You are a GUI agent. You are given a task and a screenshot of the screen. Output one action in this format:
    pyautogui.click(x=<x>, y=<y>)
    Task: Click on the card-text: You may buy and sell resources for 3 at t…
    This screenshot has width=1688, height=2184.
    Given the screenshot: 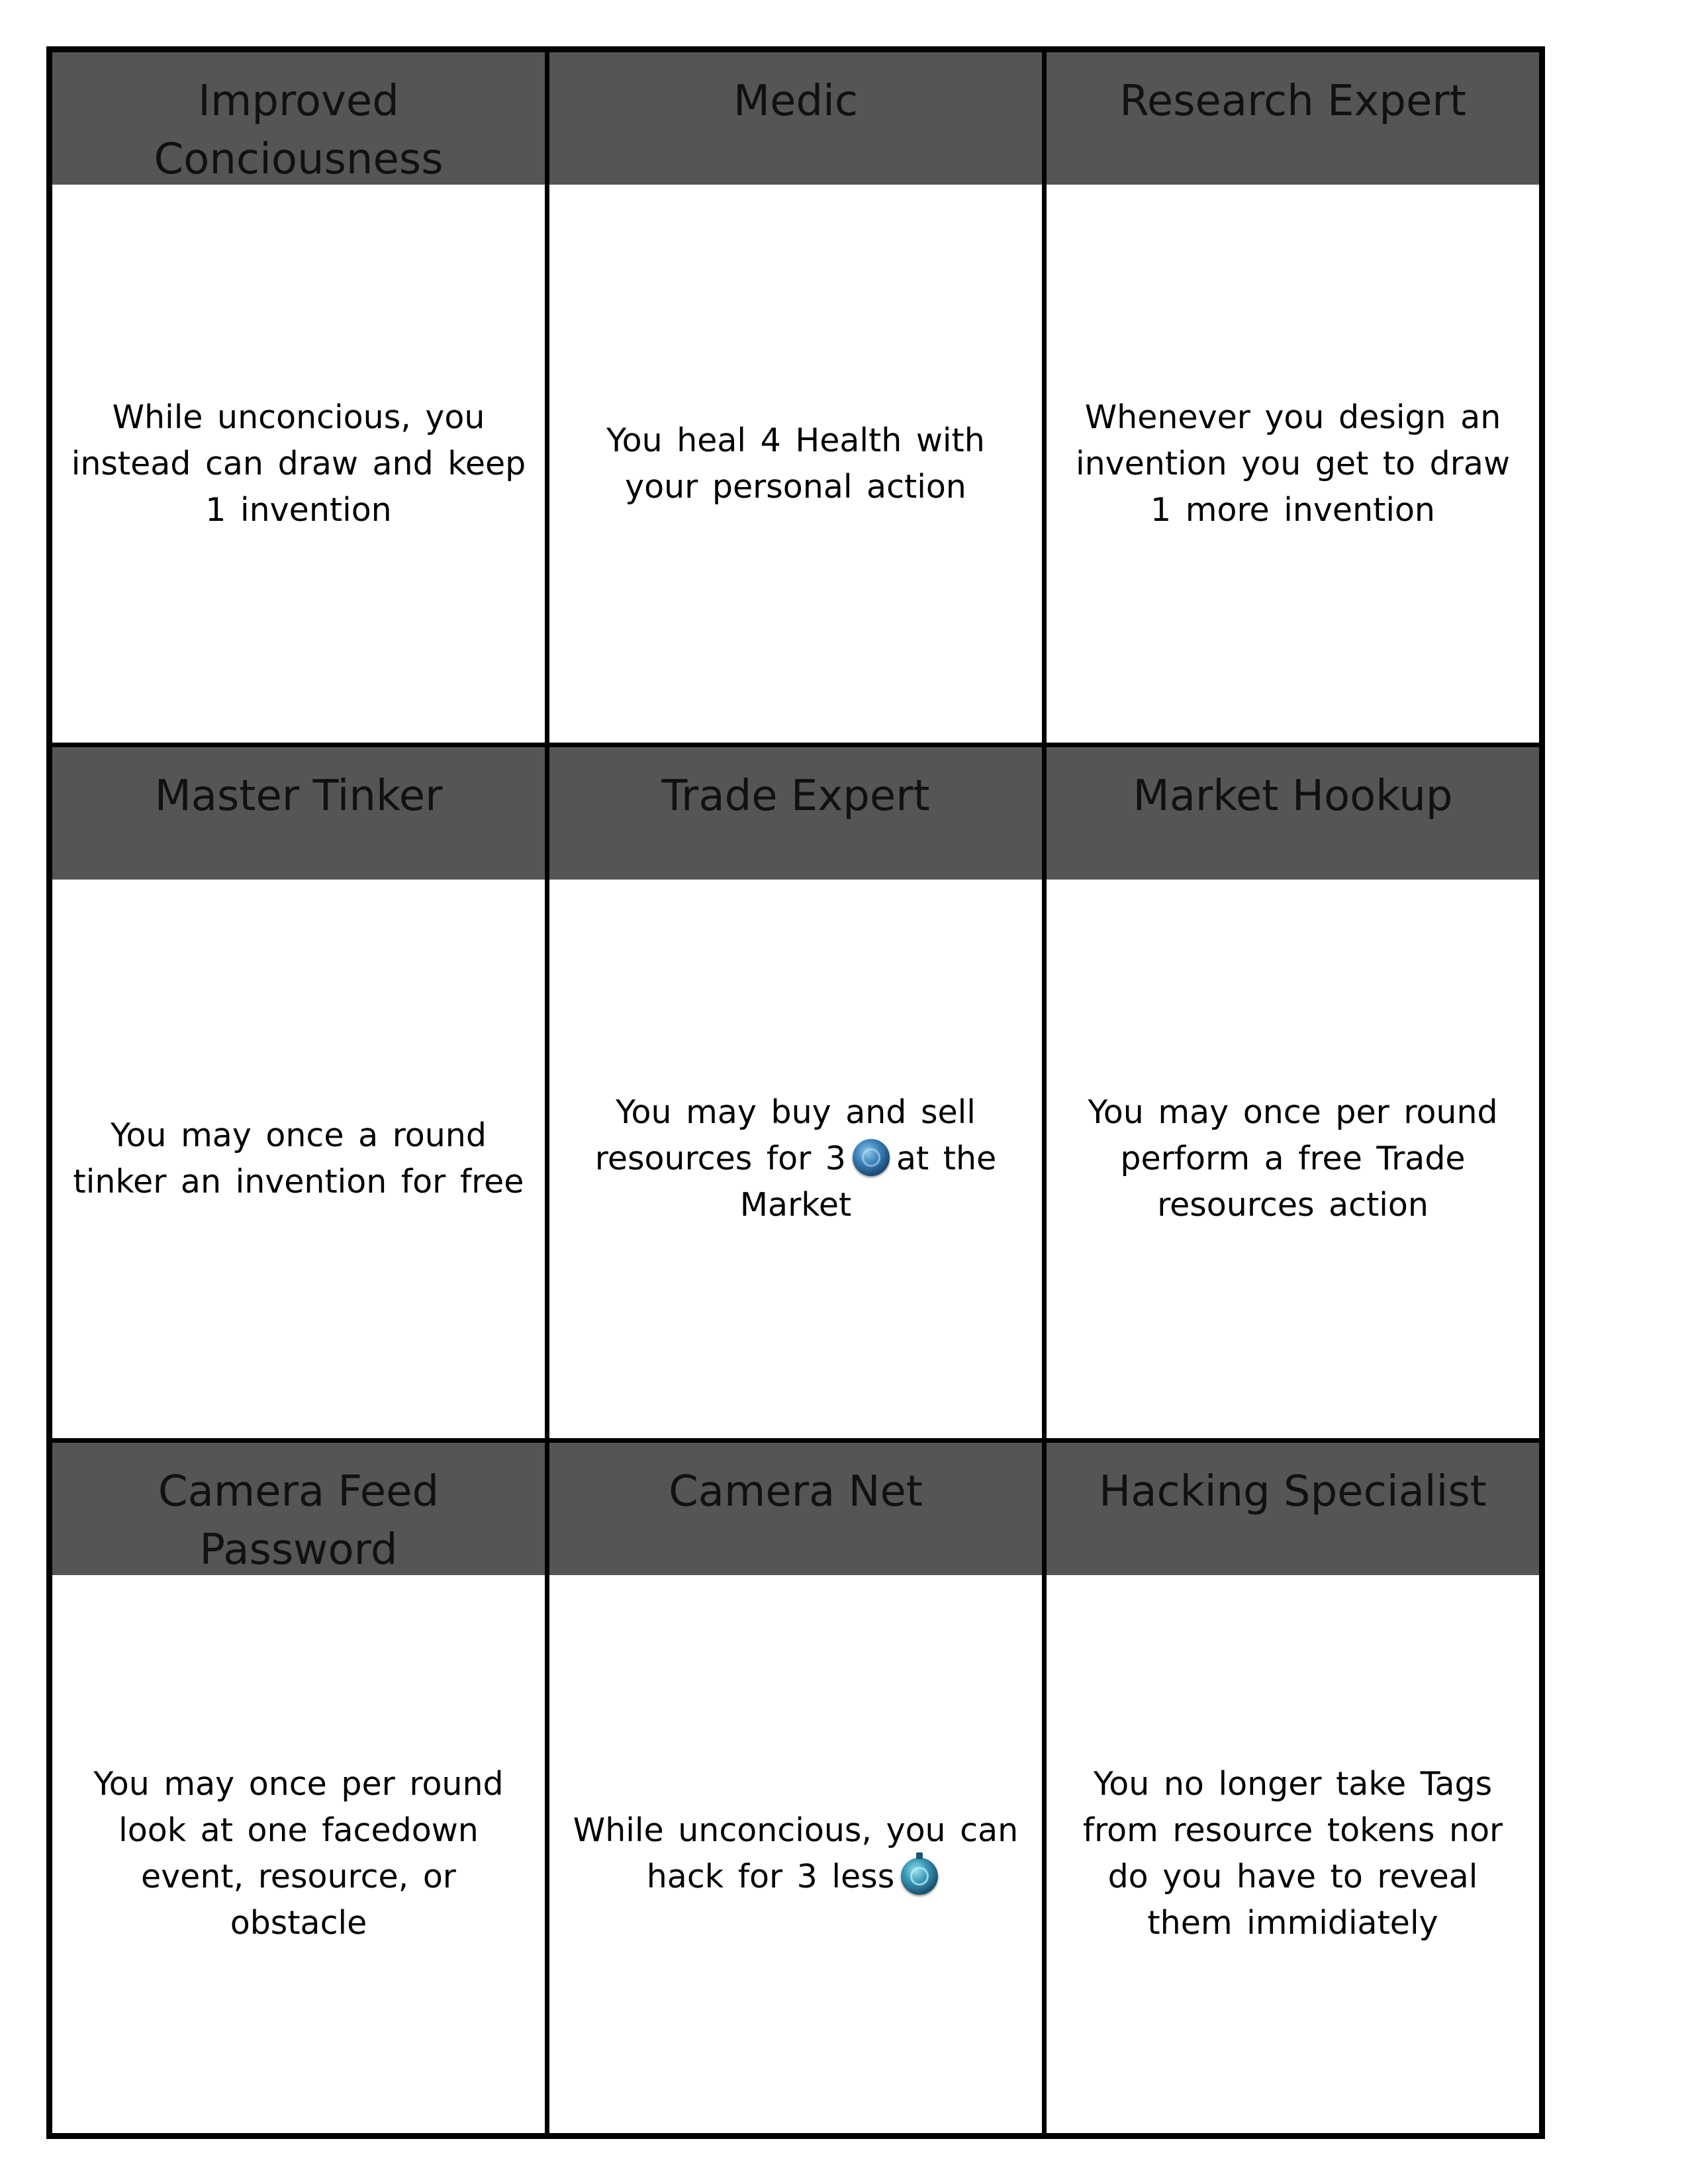 What is the action you would take?
    pyautogui.click(x=796, y=1158)
    